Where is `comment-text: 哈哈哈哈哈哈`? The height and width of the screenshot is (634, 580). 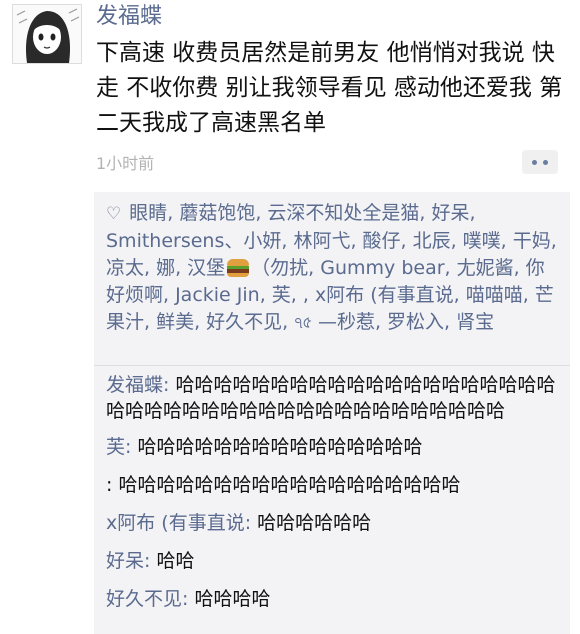
comment-text: 哈哈哈哈哈哈 is located at coordinates (314, 523).